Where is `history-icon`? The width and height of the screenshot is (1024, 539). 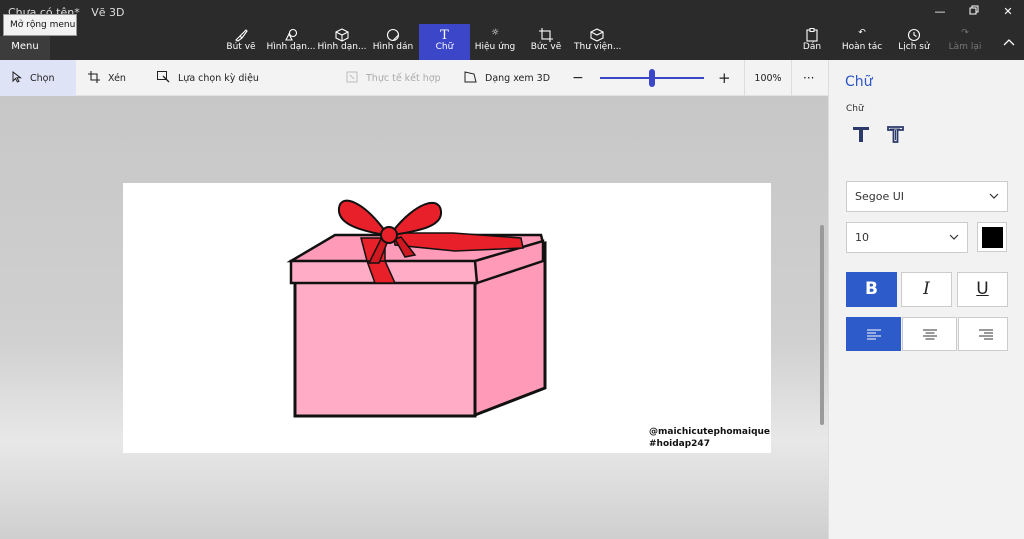
history-icon is located at coordinates (914, 33).